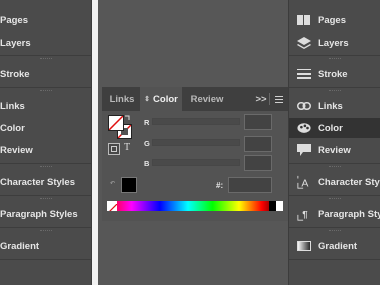 The image size is (380, 285). Describe the element at coordinates (258, 122) in the screenshot. I see `value-field-r` at that location.